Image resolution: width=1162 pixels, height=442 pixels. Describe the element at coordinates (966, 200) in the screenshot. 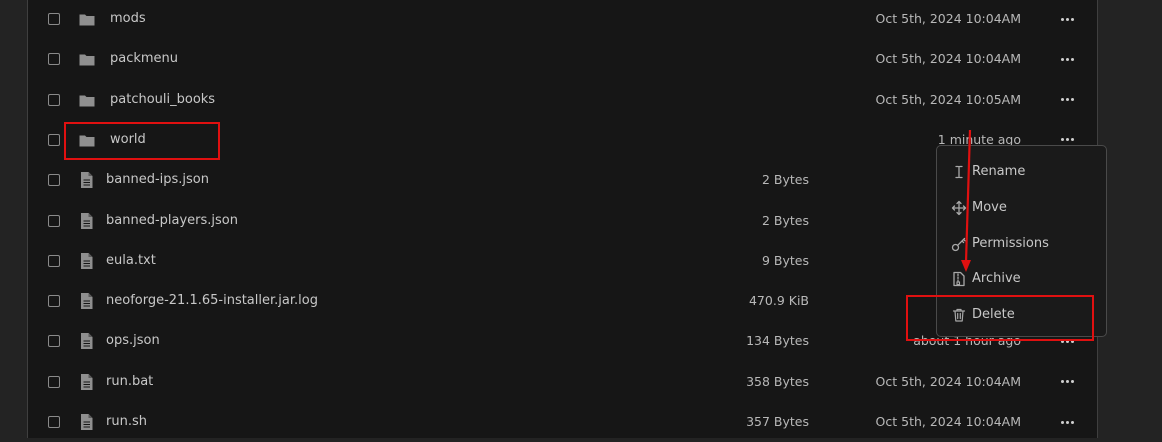

I see `annotation-arrow` at that location.